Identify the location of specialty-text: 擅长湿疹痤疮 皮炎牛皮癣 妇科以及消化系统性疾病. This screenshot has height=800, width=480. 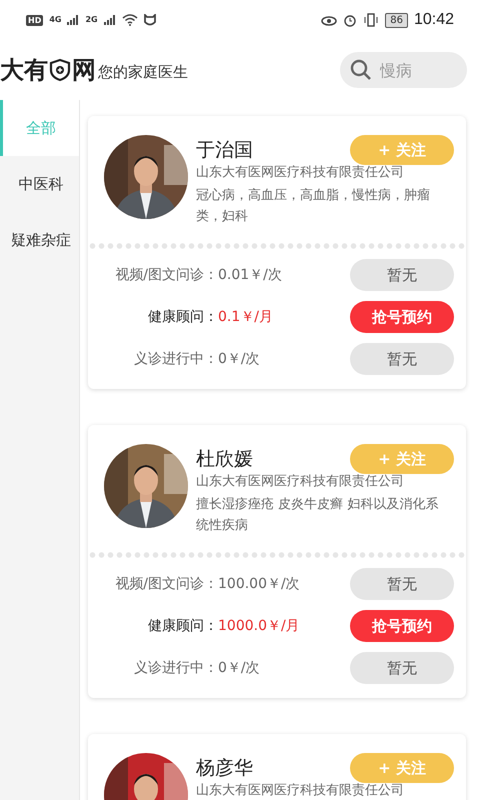
(318, 515).